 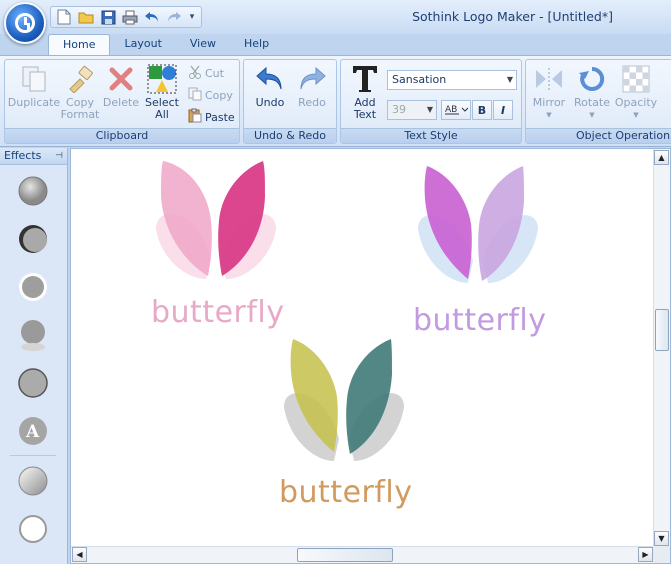 What do you see at coordinates (312, 79) in the screenshot?
I see `redo-arrow-icon` at bounding box center [312, 79].